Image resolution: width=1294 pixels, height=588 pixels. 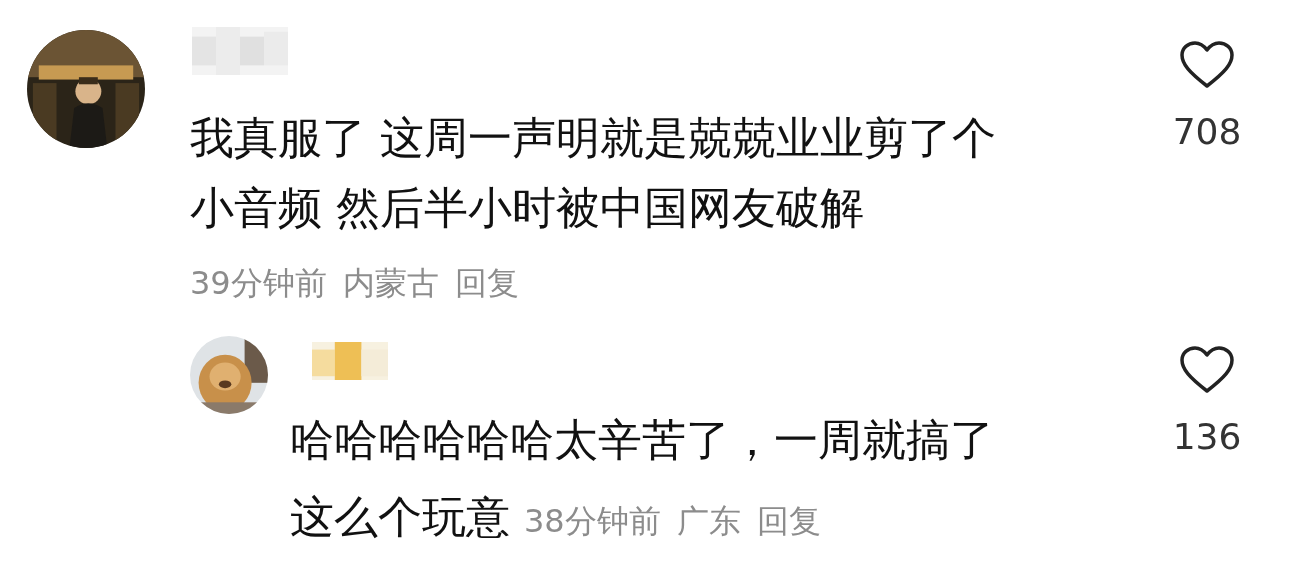 What do you see at coordinates (593, 137) in the screenshot?
I see `comment-text: 我真服了 这周一声明就是兢兢业业剪了个` at bounding box center [593, 137].